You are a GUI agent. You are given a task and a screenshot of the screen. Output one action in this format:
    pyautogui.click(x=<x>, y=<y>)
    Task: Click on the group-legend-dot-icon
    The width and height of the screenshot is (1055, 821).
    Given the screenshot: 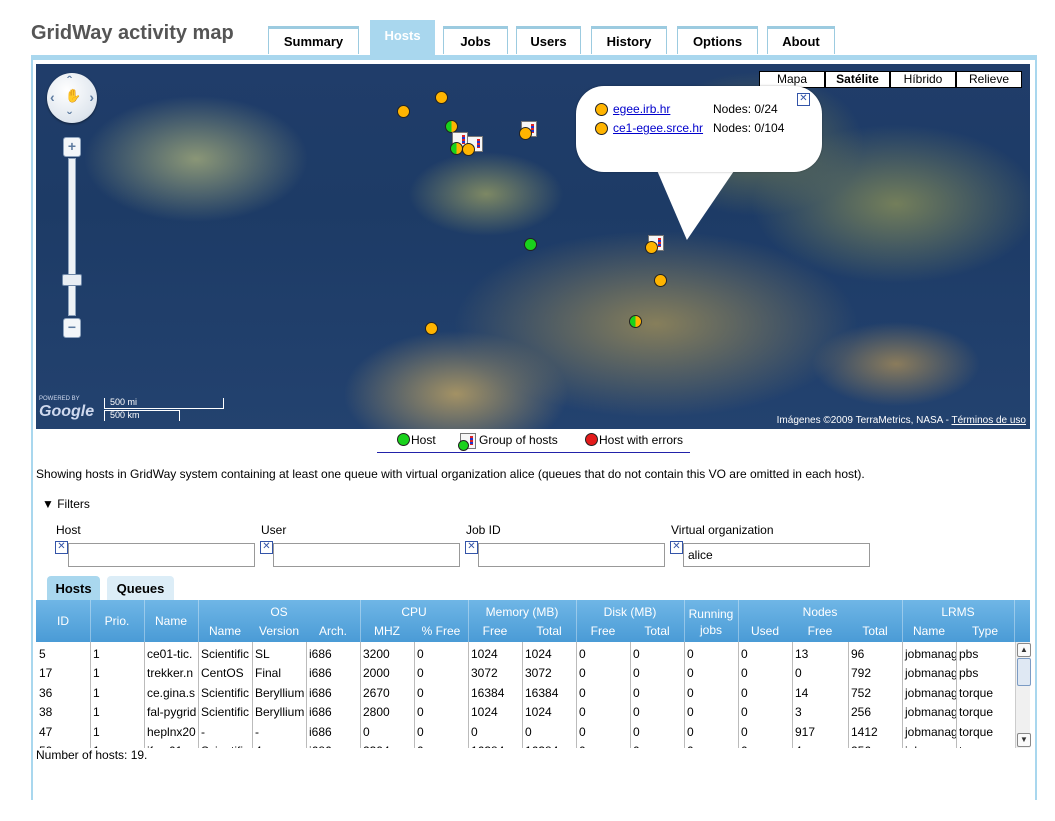 What is the action you would take?
    pyautogui.click(x=463, y=445)
    